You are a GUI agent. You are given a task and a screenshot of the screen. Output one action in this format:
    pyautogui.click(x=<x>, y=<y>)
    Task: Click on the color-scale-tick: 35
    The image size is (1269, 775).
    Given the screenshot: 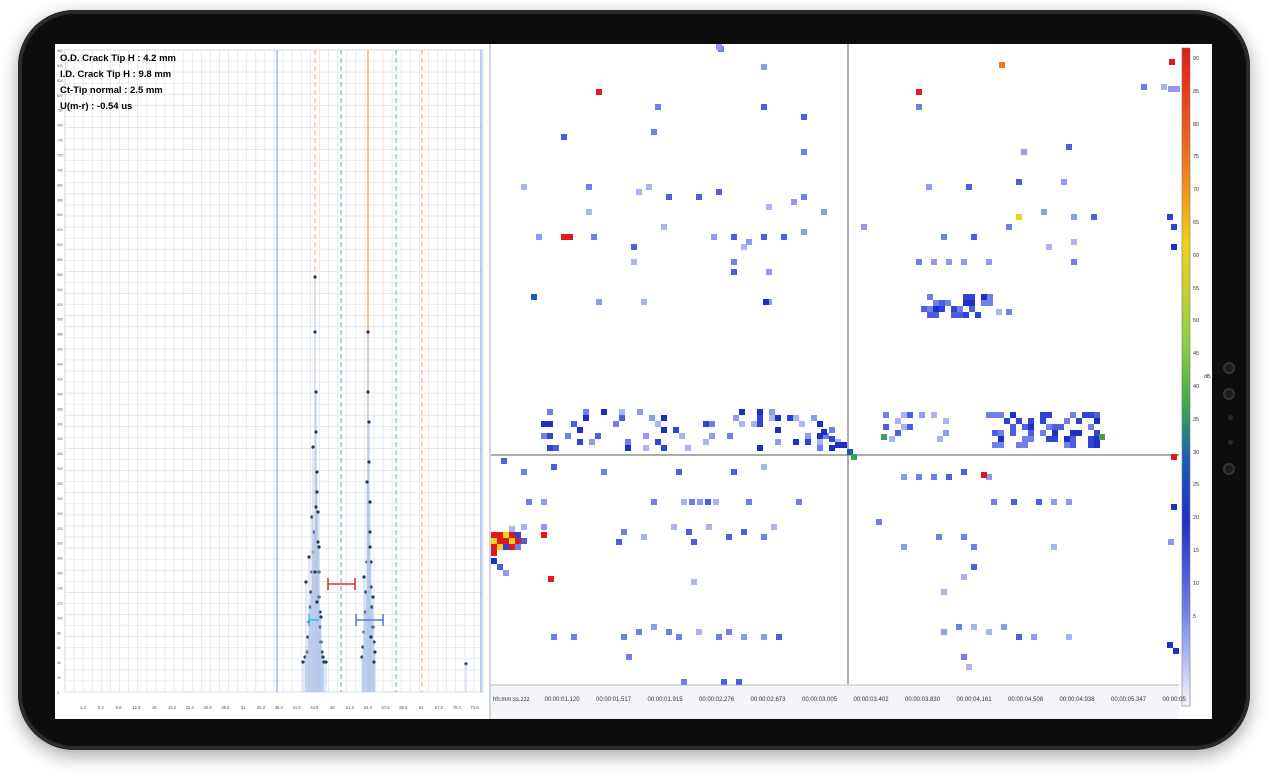 What is the action you would take?
    pyautogui.click(x=1196, y=419)
    